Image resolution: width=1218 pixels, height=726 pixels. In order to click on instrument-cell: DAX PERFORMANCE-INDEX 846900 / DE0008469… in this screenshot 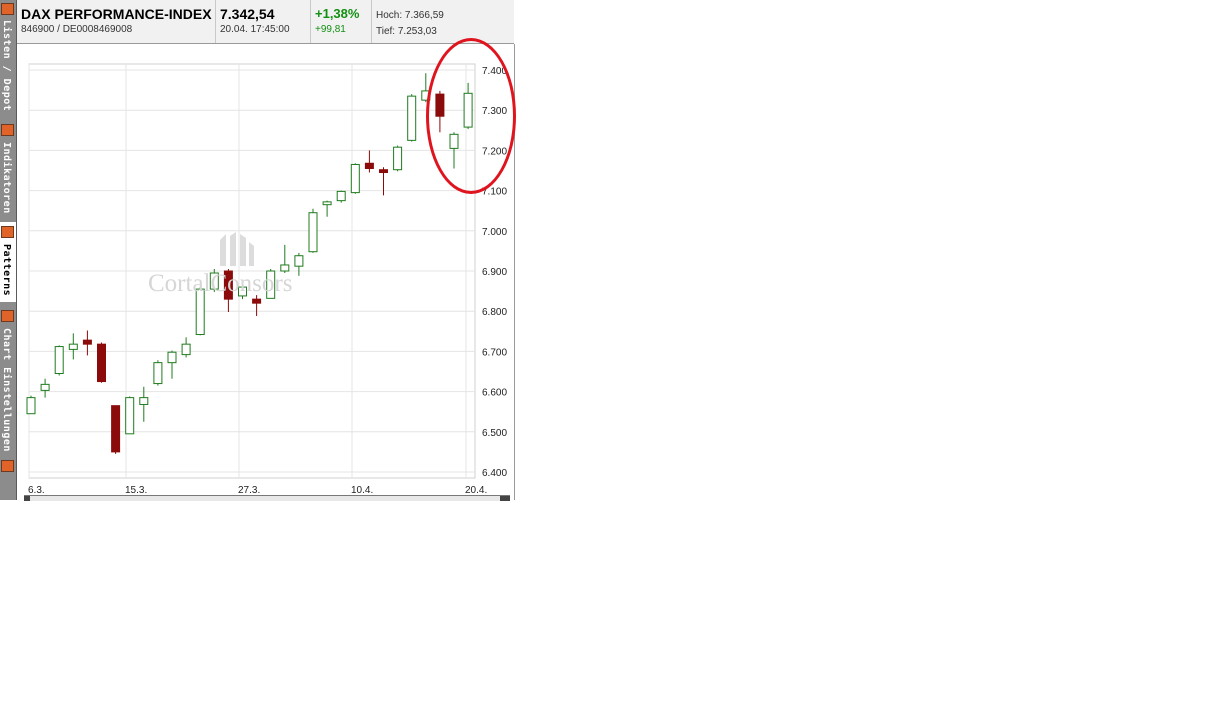, I will do `click(116, 21)`.